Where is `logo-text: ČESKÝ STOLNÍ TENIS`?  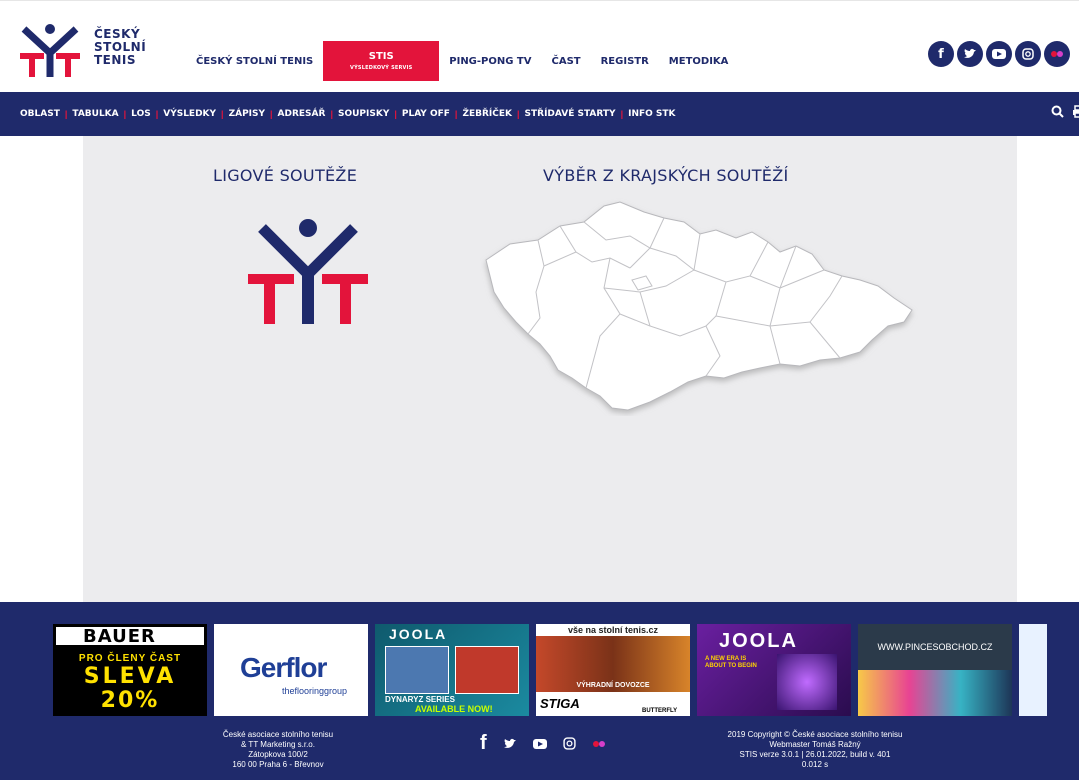
logo-text: ČESKÝ STOLNÍ TENIS is located at coordinates (120, 47).